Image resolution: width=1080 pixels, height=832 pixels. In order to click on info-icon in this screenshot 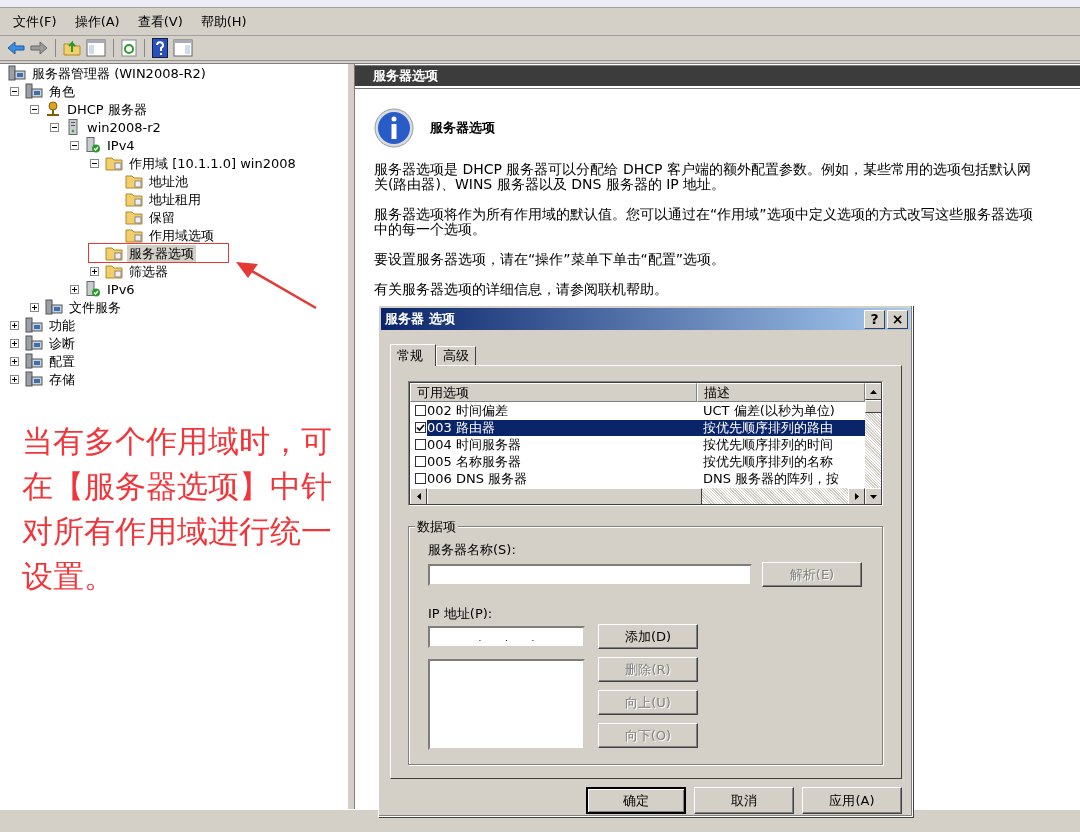, I will do `click(394, 128)`.